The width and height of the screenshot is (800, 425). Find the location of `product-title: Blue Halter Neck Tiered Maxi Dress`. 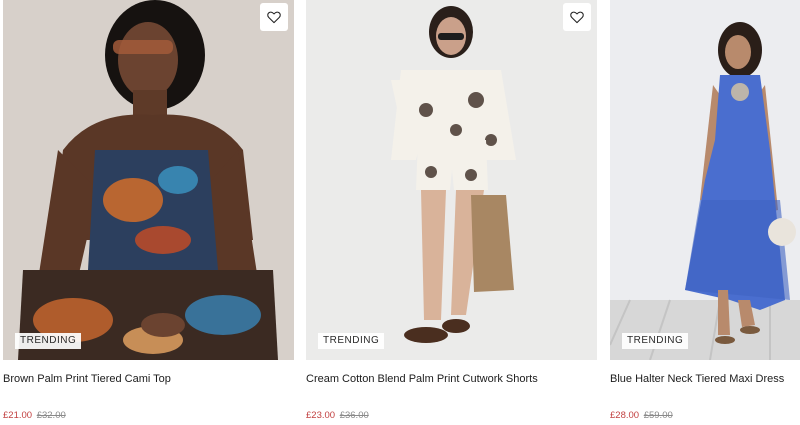

product-title: Blue Halter Neck Tiered Maxi Dress is located at coordinates (705, 379).